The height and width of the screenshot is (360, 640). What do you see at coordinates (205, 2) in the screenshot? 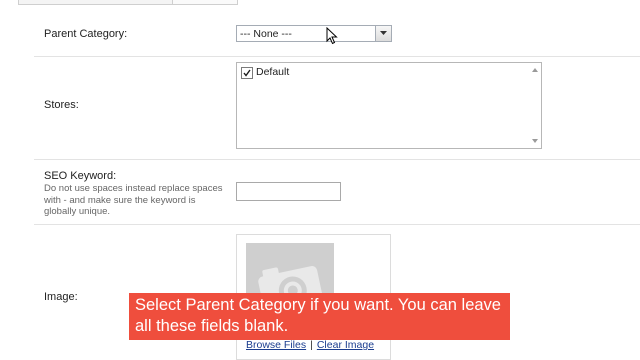
I see `tab-data` at bounding box center [205, 2].